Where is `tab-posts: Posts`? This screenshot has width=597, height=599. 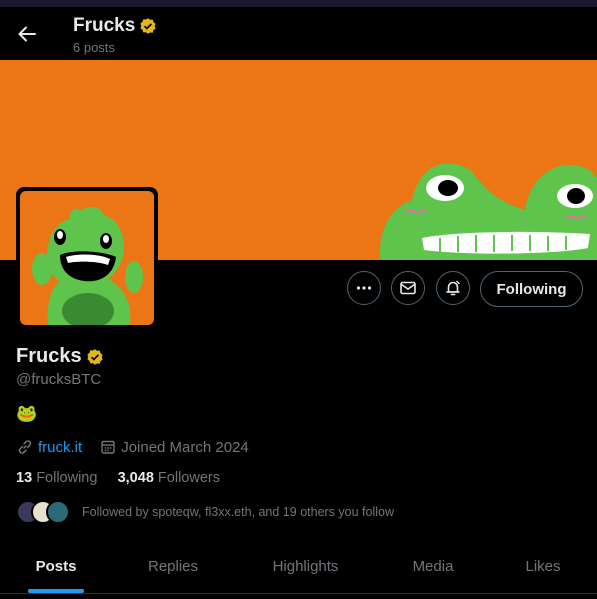 tab-posts: Posts is located at coordinates (56, 569).